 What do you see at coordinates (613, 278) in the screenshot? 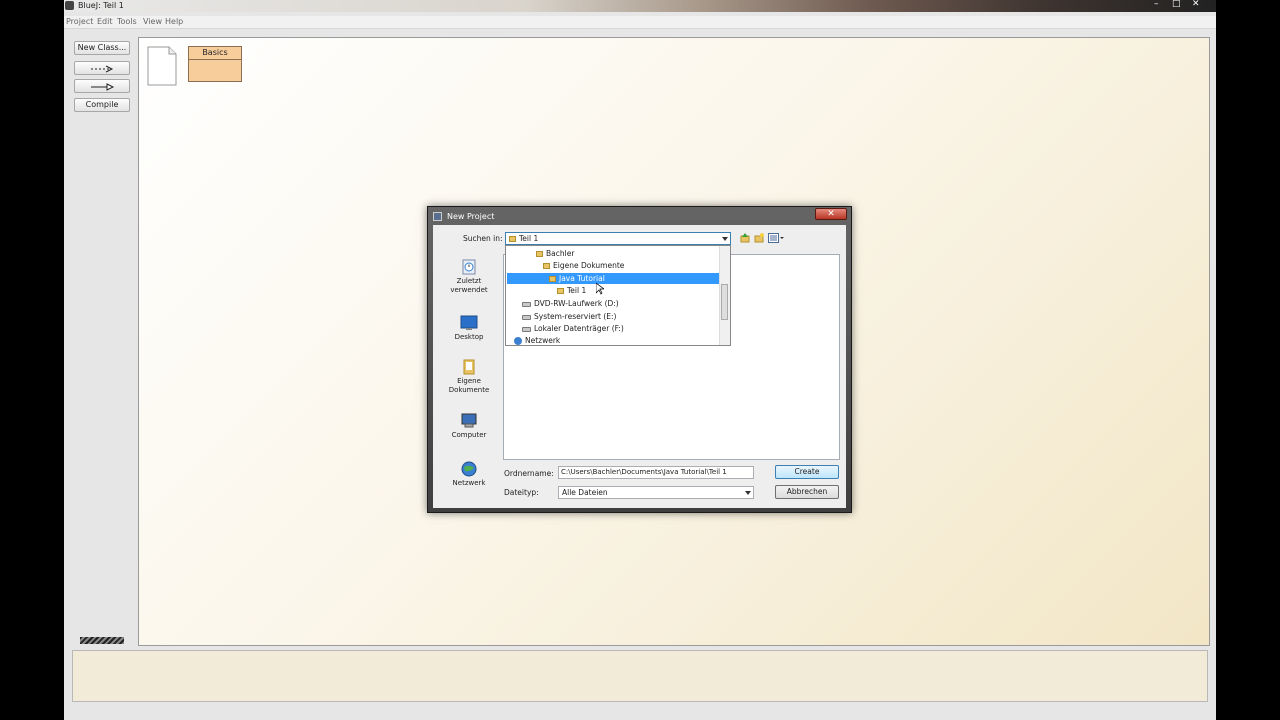
I see `list-item-selected: Java Tutorial` at bounding box center [613, 278].